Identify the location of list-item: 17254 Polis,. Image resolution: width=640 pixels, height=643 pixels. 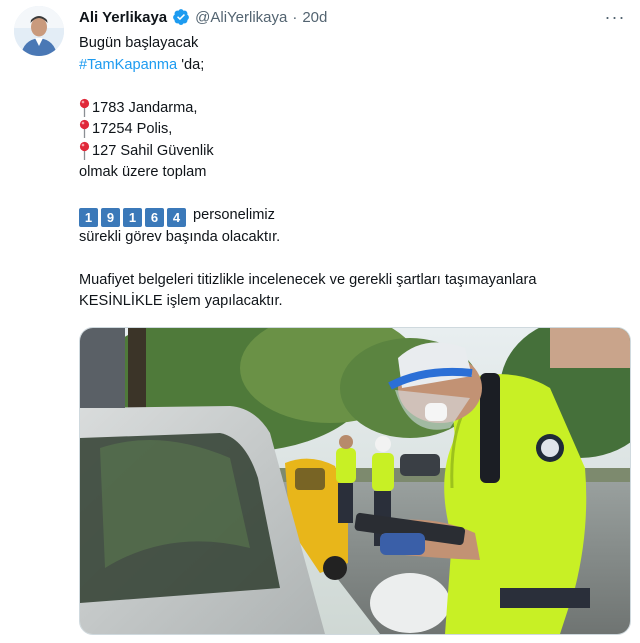
(351, 130).